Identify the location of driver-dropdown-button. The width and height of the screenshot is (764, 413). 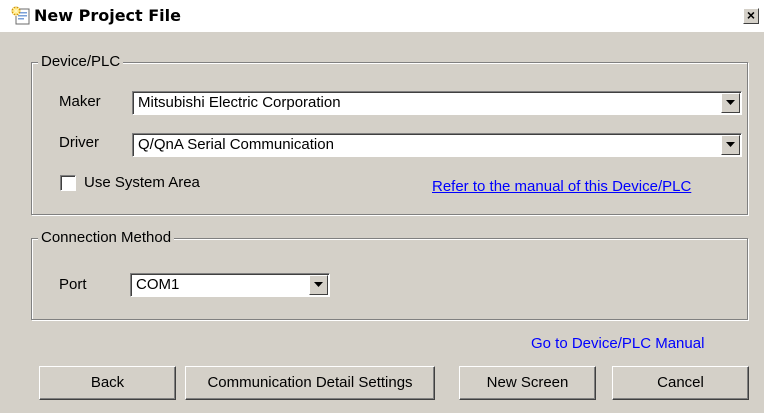
(730, 145).